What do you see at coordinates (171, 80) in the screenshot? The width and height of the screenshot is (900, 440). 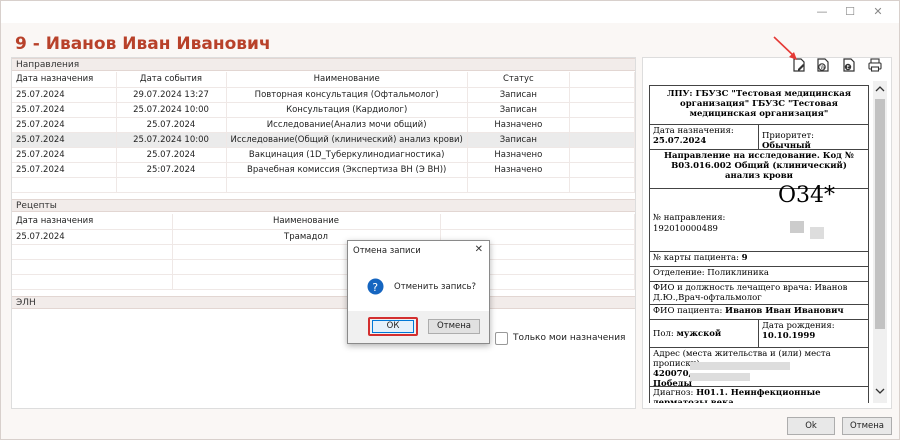 I see `col-event-date: Дата события` at bounding box center [171, 80].